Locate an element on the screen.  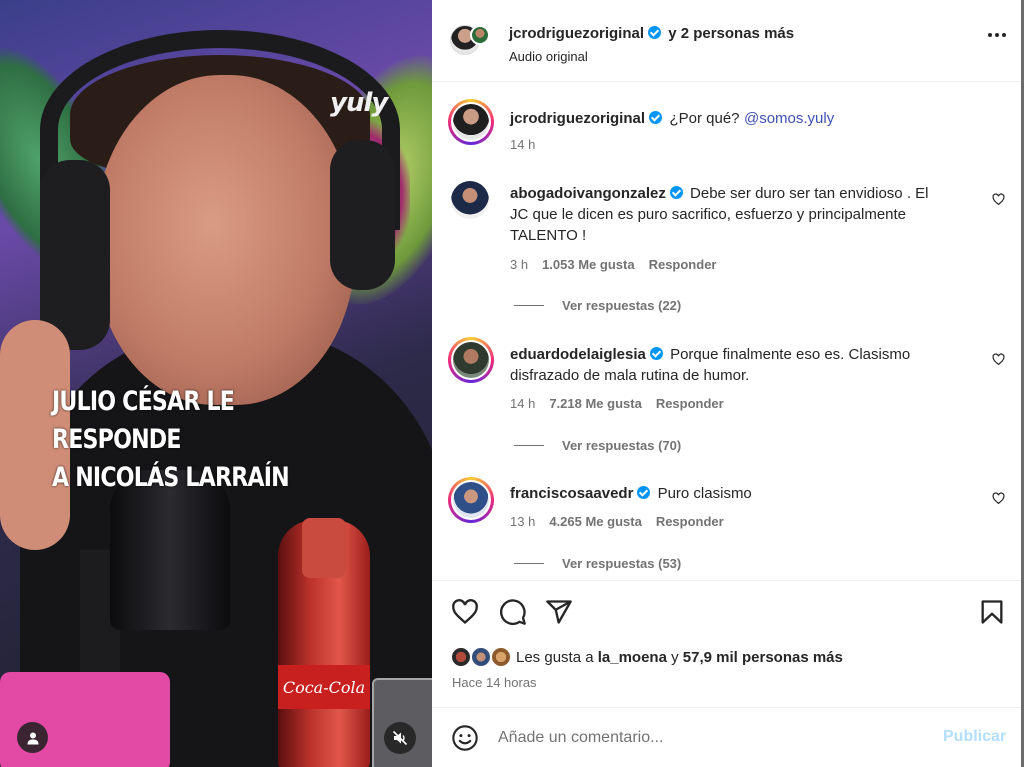
comment-meta: 3 h 1.053 Me gusta Responder is located at coordinates (613, 264).